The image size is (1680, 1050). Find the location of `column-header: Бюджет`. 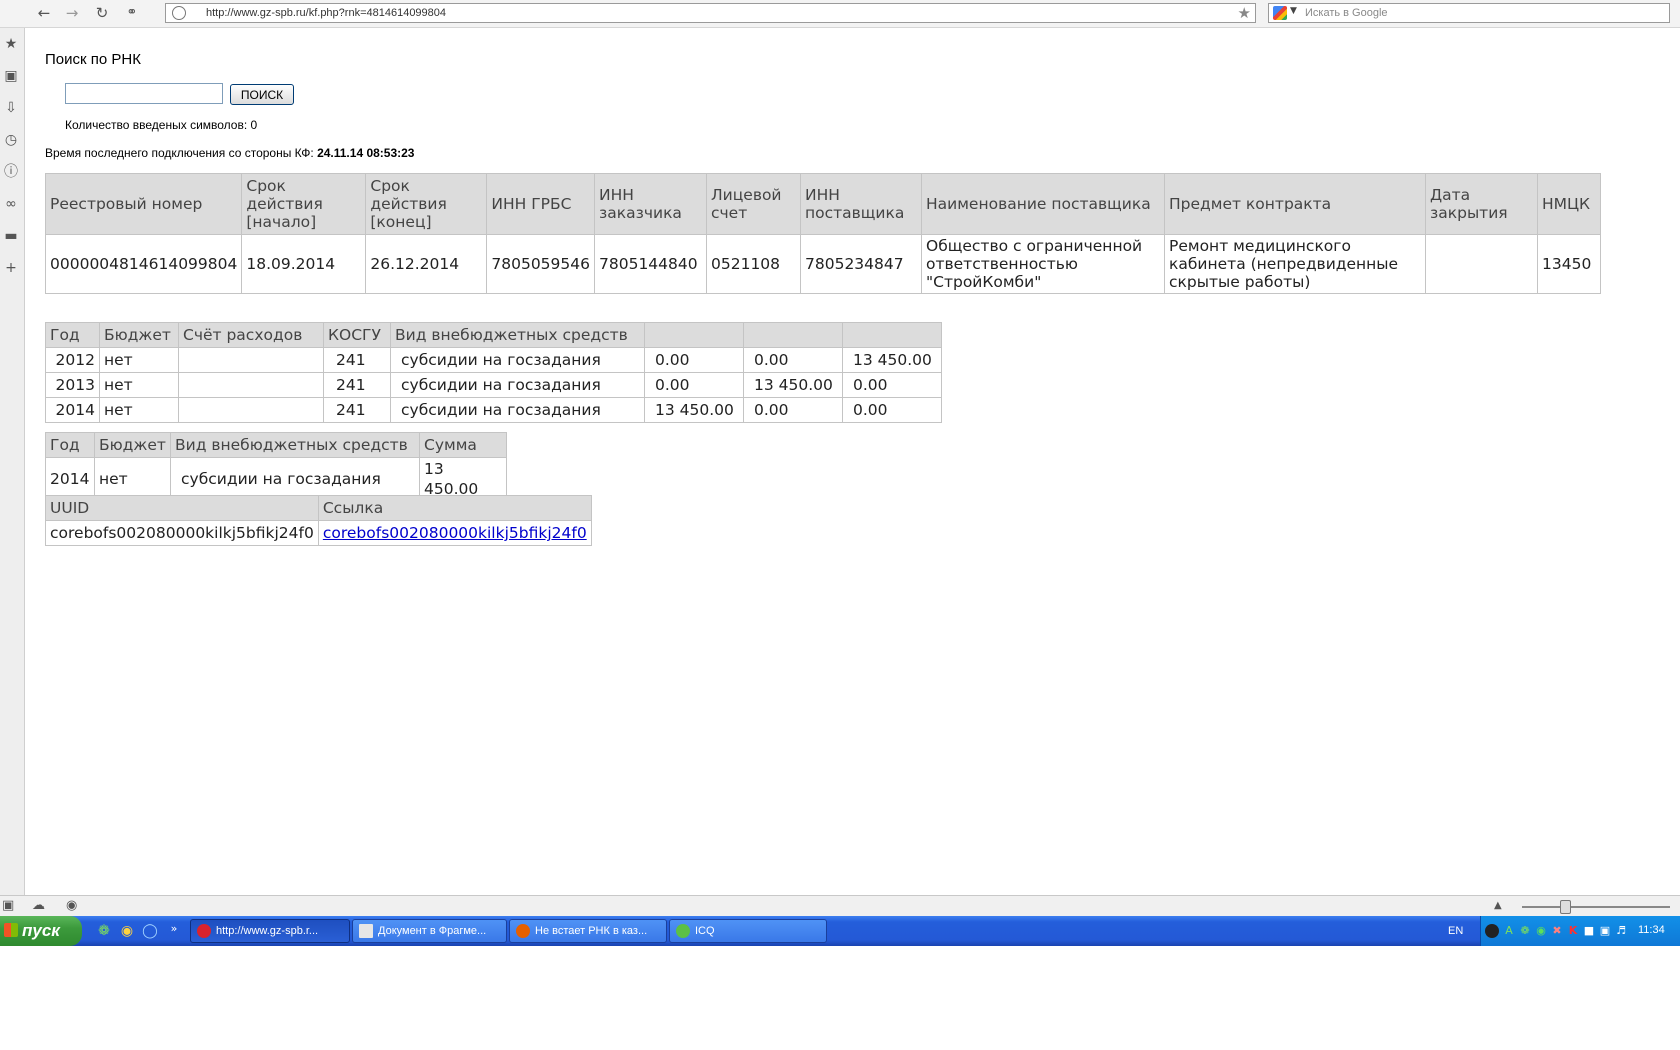

column-header: Бюджет is located at coordinates (139, 335).